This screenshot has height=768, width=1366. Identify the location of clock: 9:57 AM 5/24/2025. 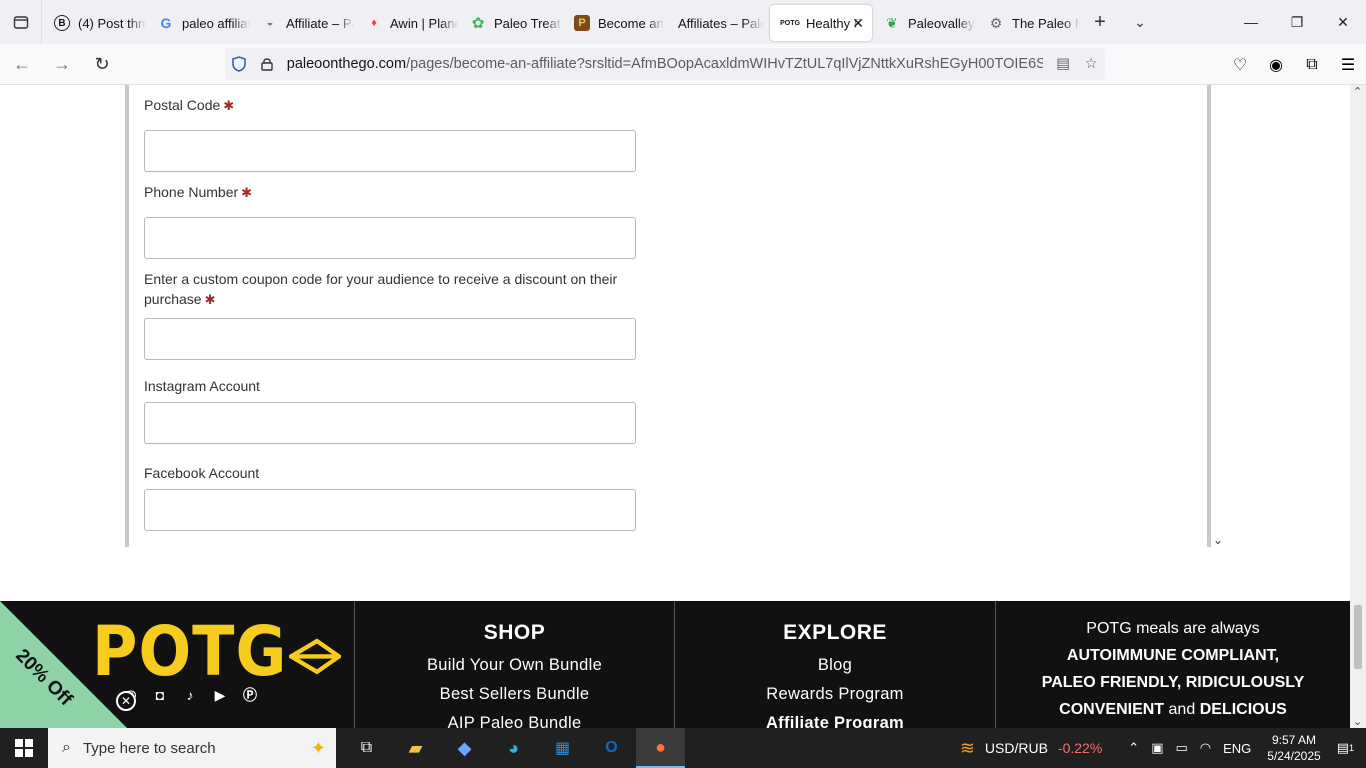
(1293, 748).